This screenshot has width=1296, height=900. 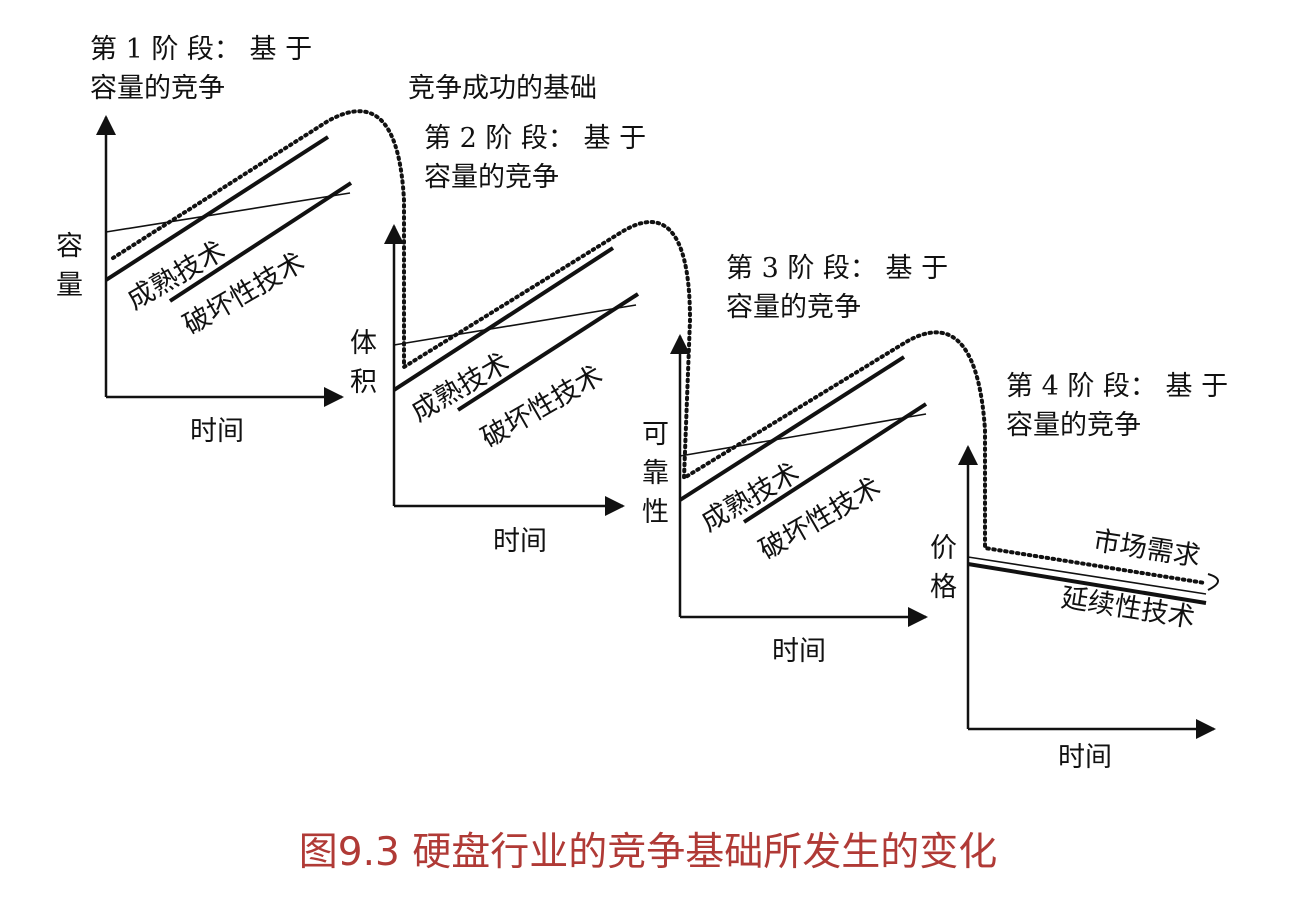 I want to click on stage-4-y-label-char-2: 格, so click(x=943, y=587).